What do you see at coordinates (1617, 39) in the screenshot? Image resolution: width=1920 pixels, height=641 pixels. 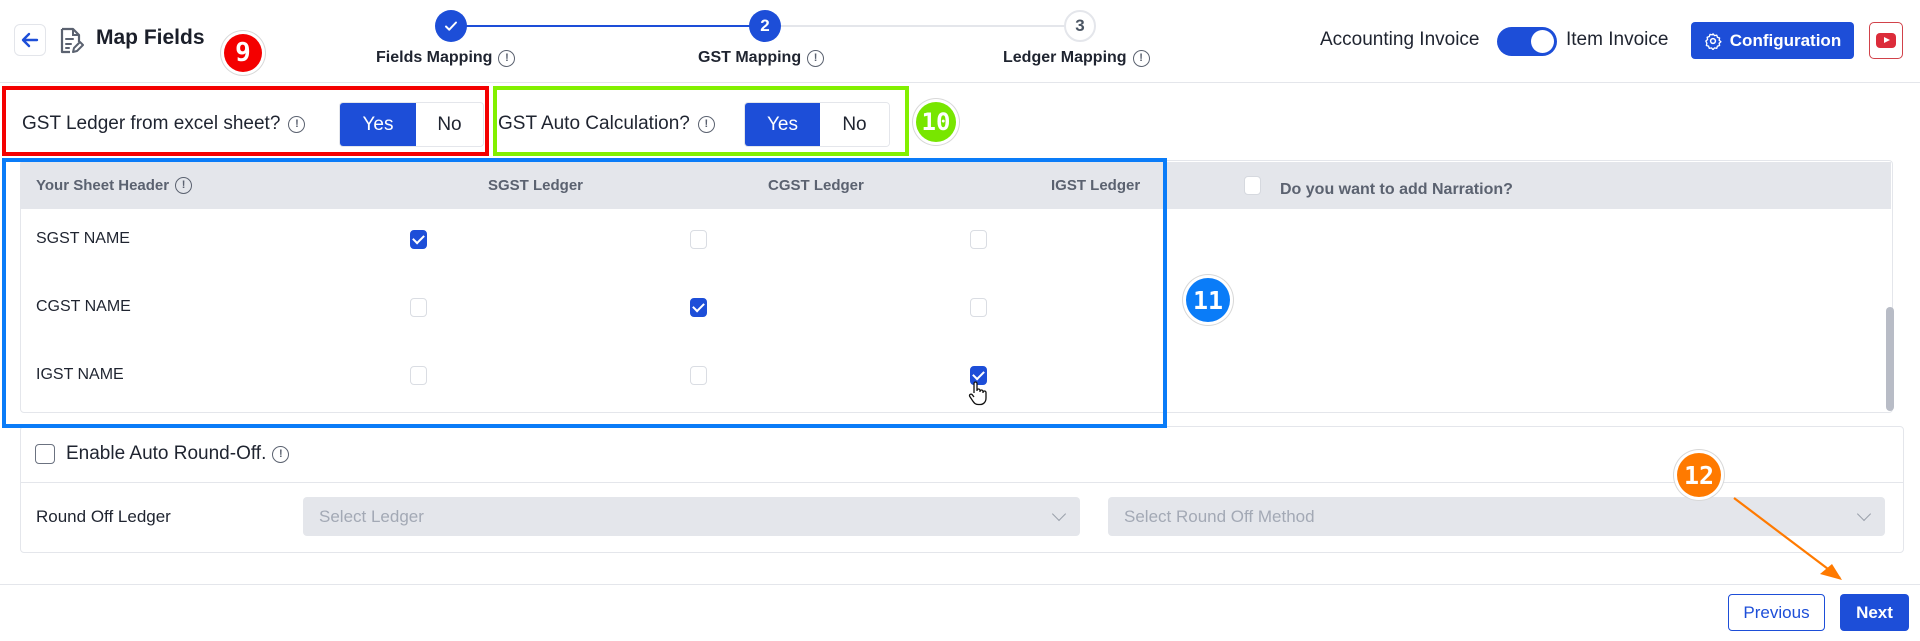 I see `item-invoice-label: Item Invoice` at bounding box center [1617, 39].